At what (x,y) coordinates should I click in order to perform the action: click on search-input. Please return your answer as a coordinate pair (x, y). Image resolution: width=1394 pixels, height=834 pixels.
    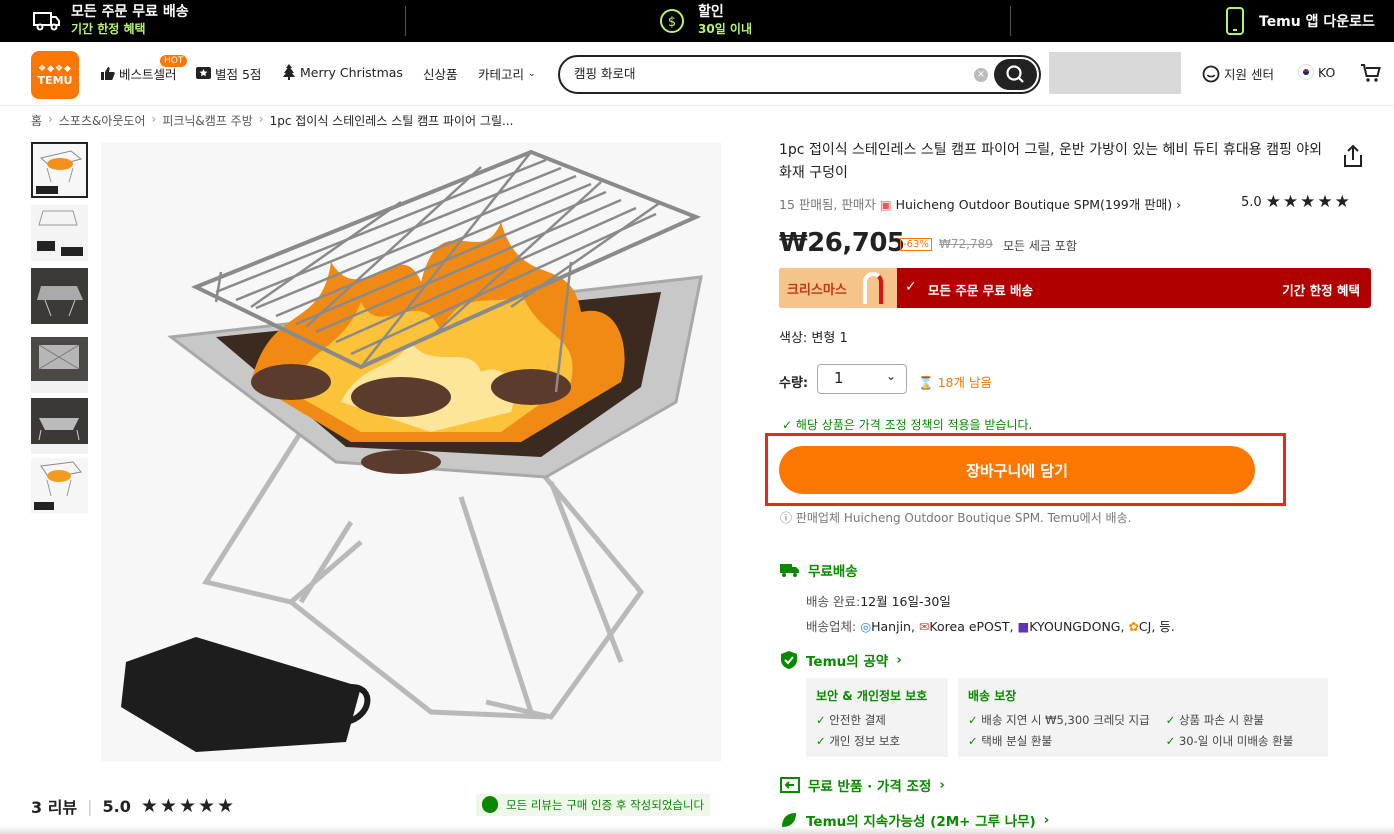
    Looking at the image, I should click on (769, 72).